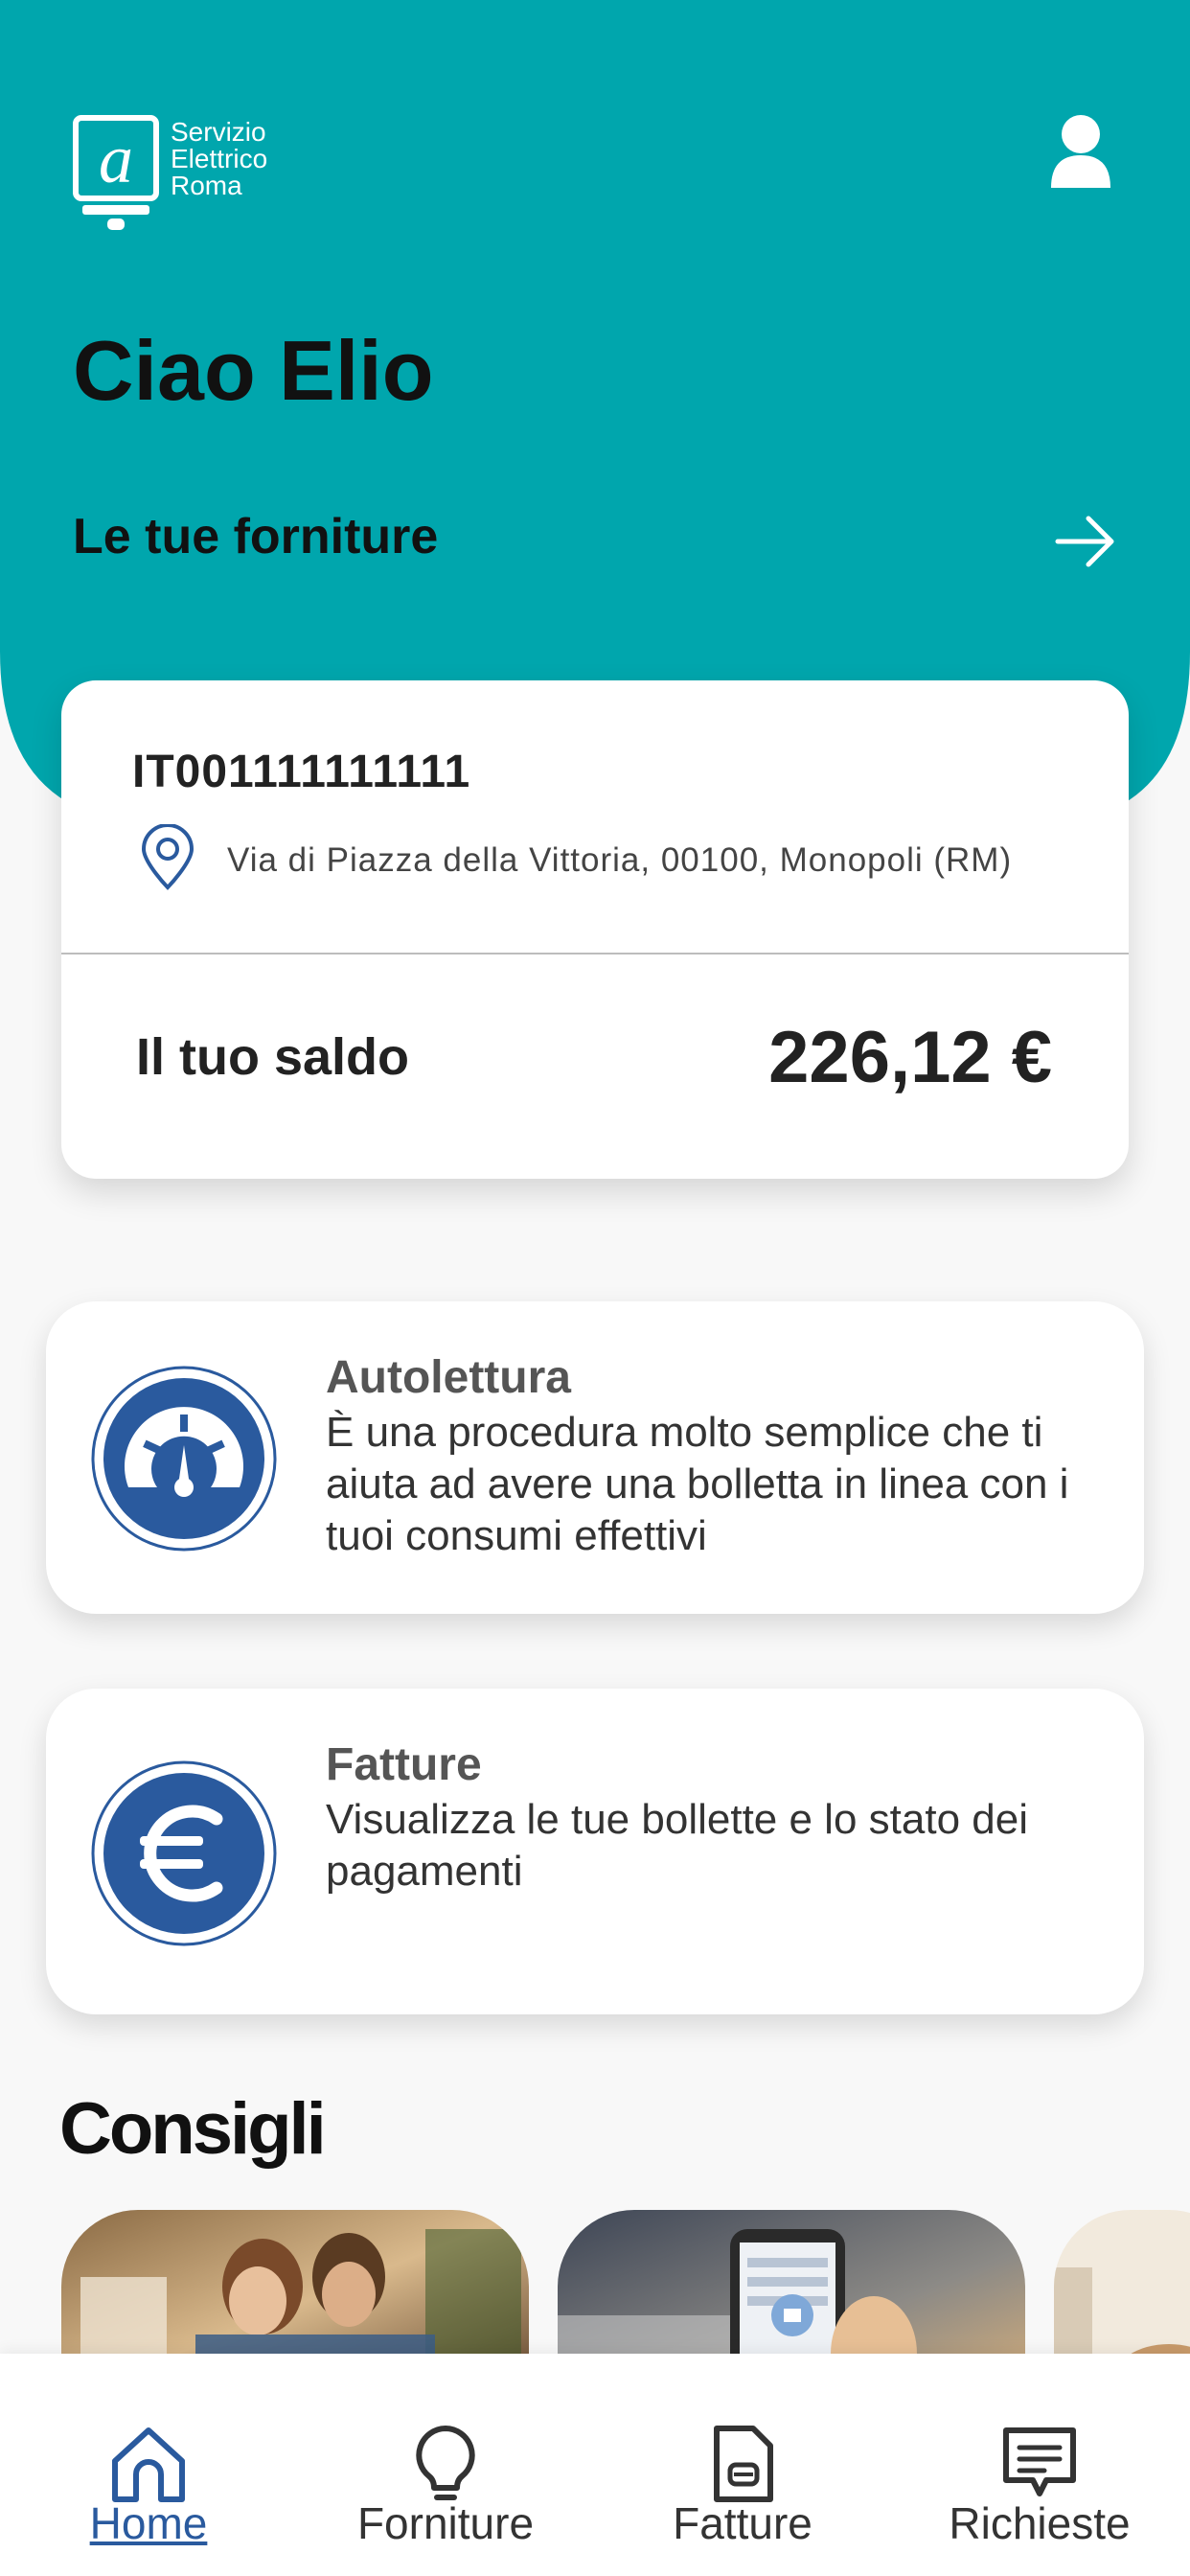  What do you see at coordinates (1080, 151) in the screenshot?
I see `profile-icon` at bounding box center [1080, 151].